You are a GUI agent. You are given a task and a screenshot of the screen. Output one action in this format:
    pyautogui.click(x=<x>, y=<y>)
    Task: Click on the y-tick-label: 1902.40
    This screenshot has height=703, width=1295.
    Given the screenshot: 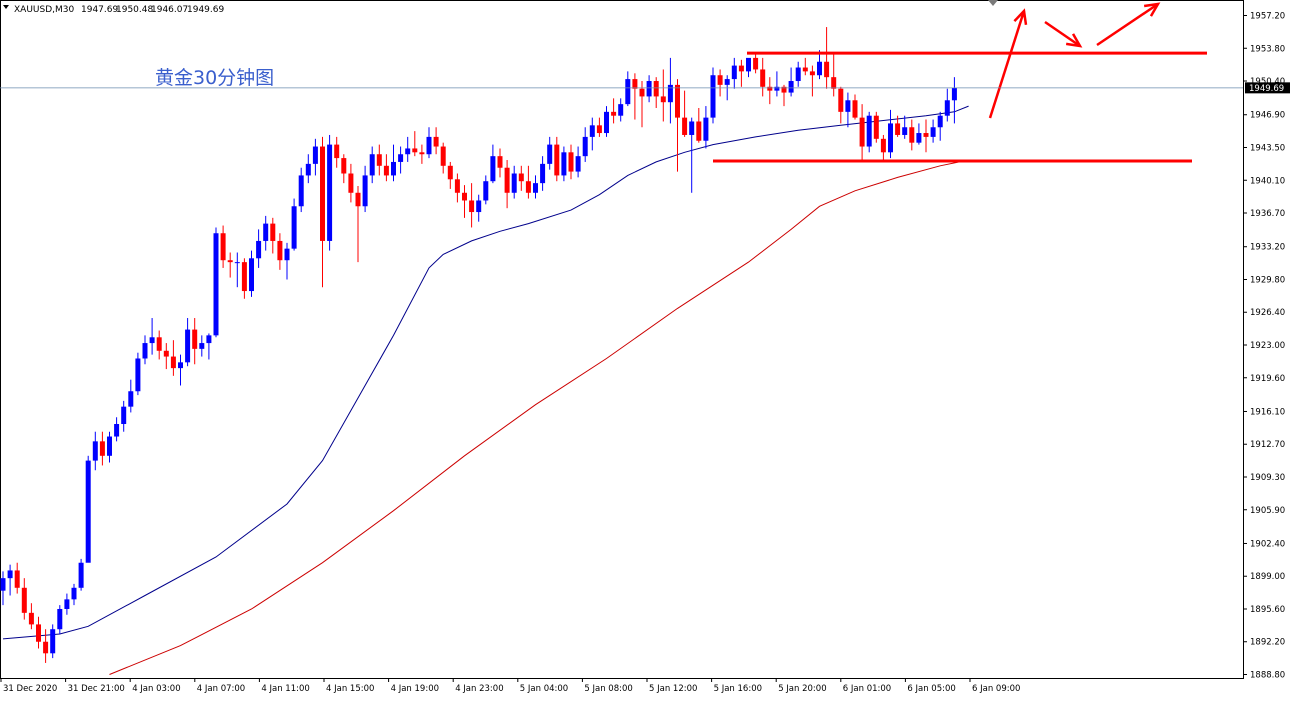 What is the action you would take?
    pyautogui.click(x=1267, y=544)
    